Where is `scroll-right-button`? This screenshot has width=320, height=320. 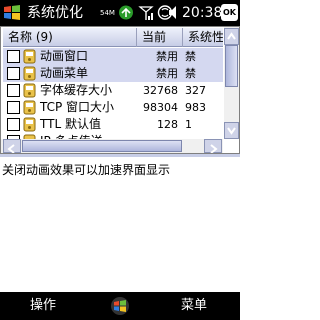 scroll-right-button is located at coordinates (213, 146).